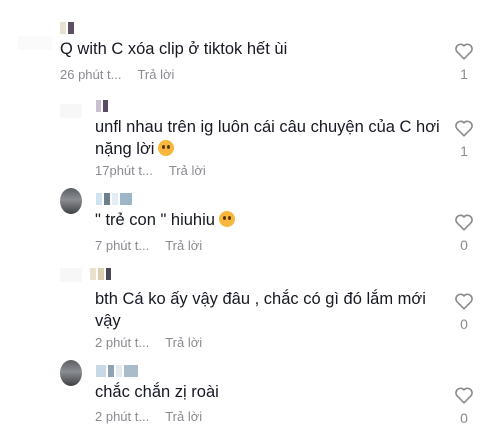 This screenshot has height=431, width=499. What do you see at coordinates (270, 220) in the screenshot?
I see `comment-text: " trẻ con " hiuhiu` at bounding box center [270, 220].